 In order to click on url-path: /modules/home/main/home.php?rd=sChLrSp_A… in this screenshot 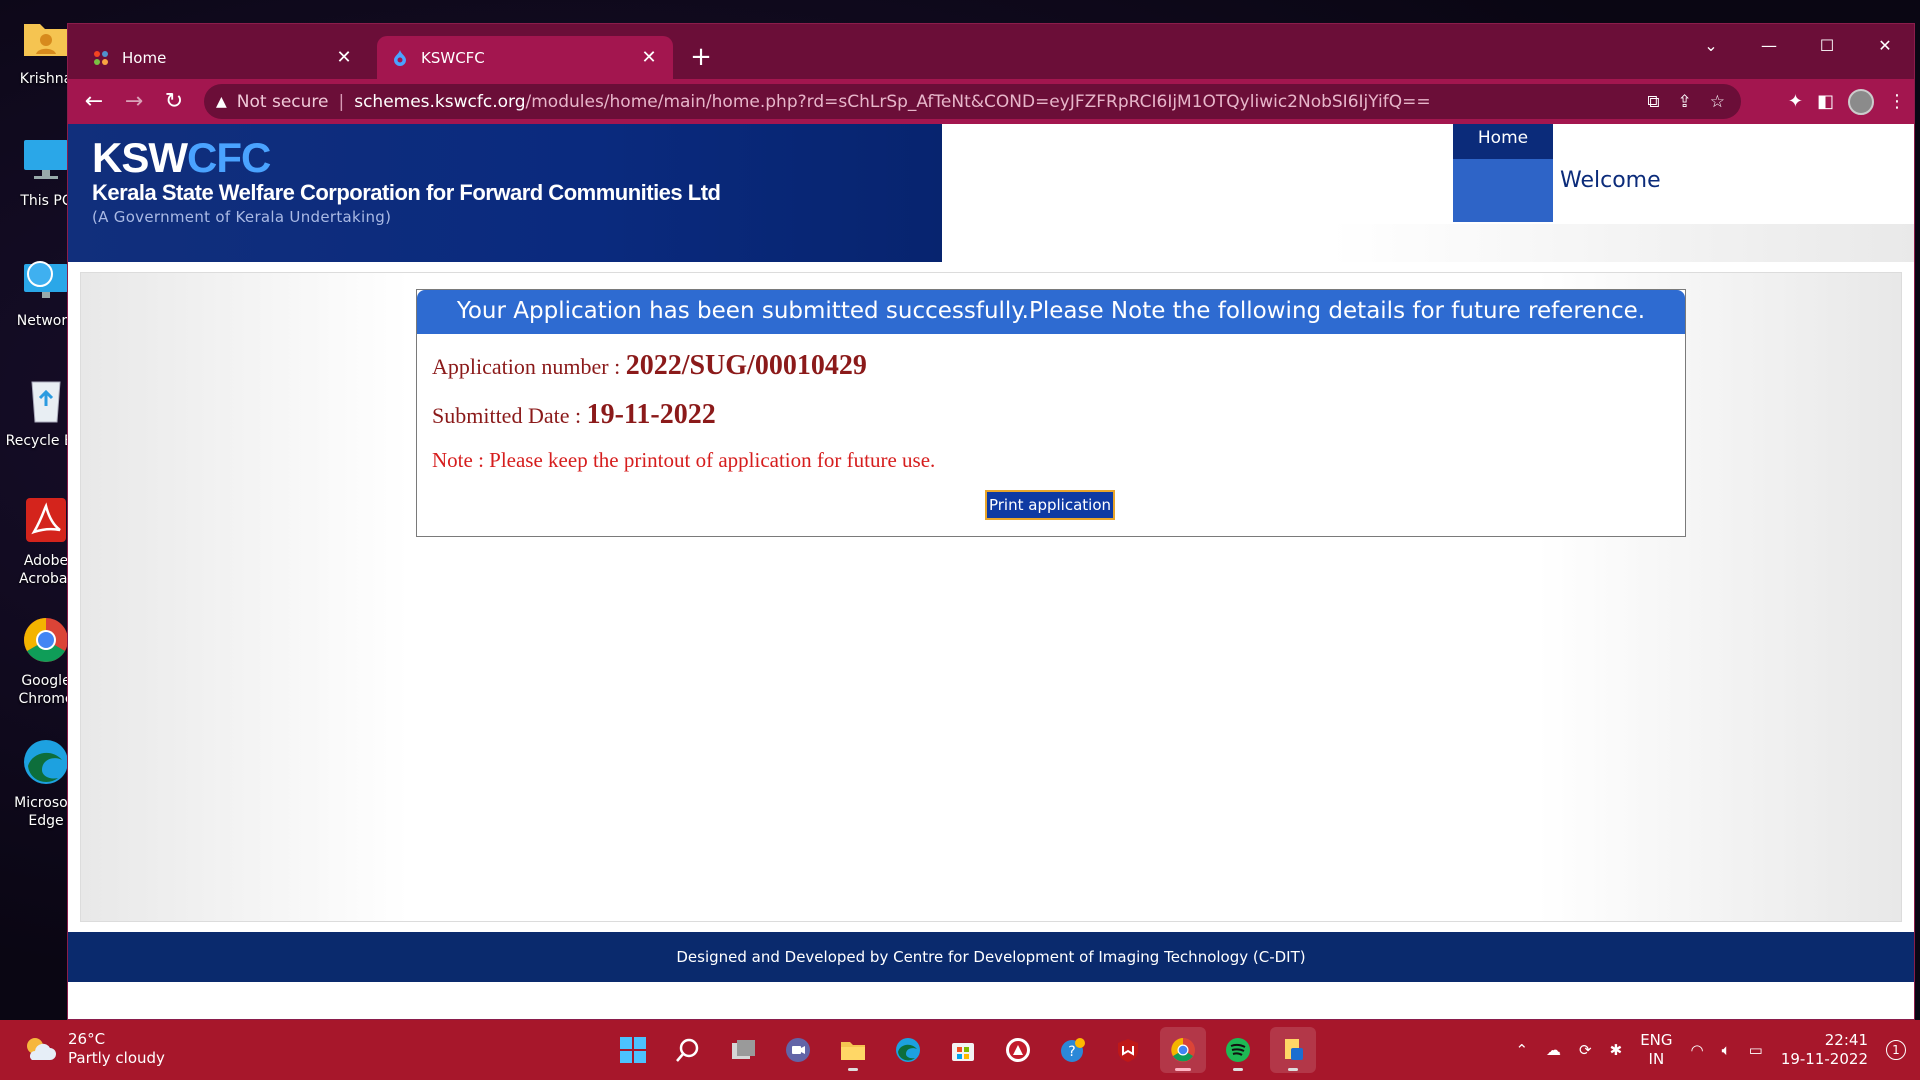, I will do `click(978, 101)`.